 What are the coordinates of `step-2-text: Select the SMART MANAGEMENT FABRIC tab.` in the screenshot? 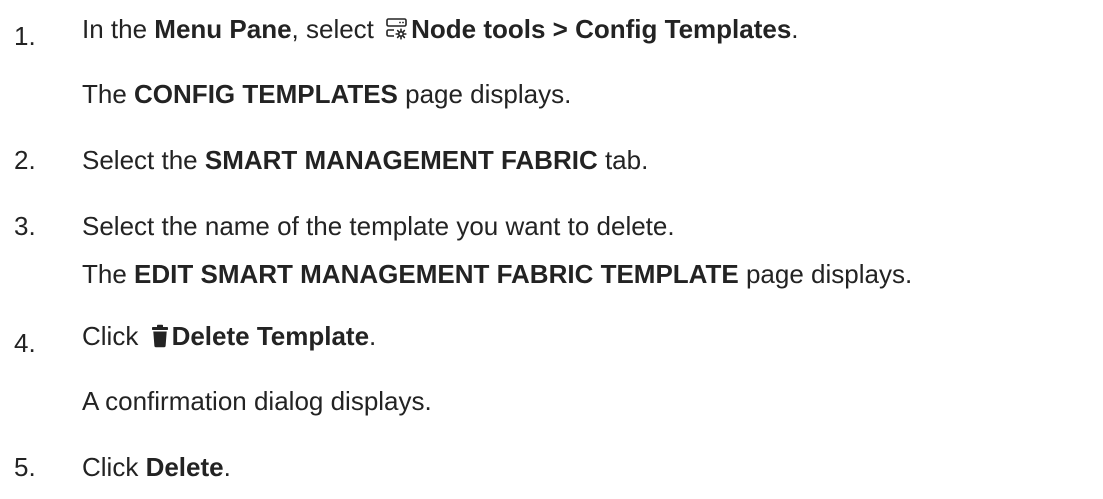 It's located at (365, 160).